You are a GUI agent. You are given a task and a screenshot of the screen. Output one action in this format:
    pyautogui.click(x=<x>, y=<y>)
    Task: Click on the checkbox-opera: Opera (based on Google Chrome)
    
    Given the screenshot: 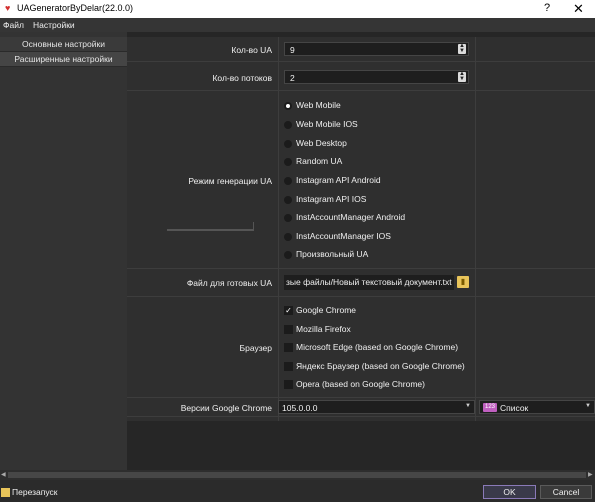 What is the action you would take?
    pyautogui.click(x=379, y=385)
    